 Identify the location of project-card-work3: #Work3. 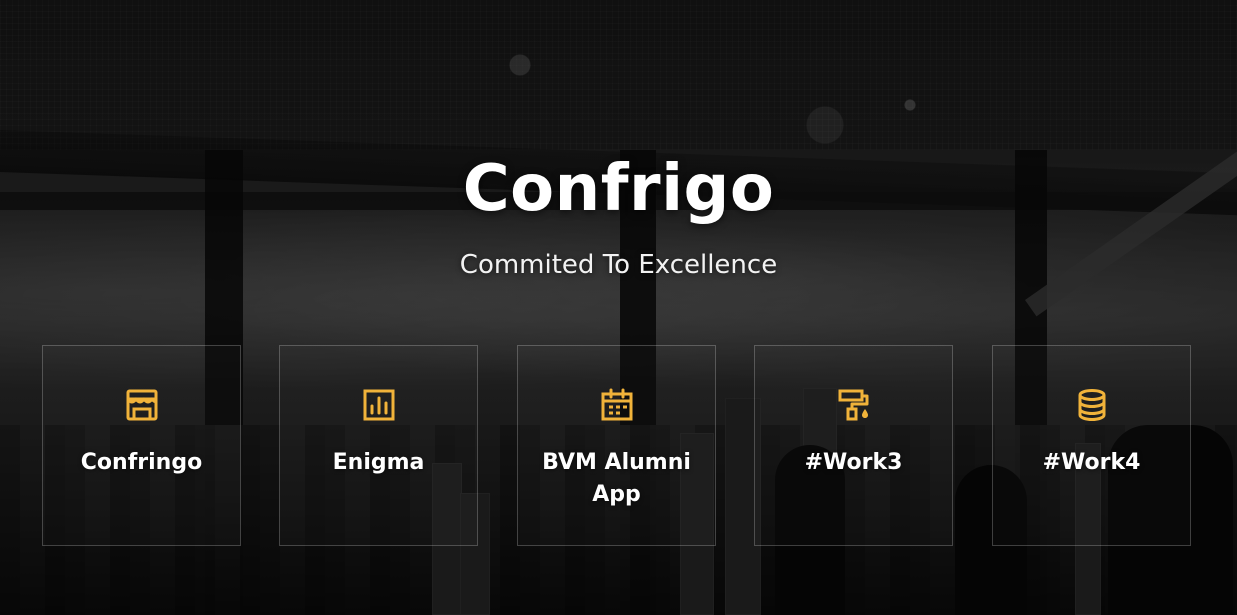
(853, 445).